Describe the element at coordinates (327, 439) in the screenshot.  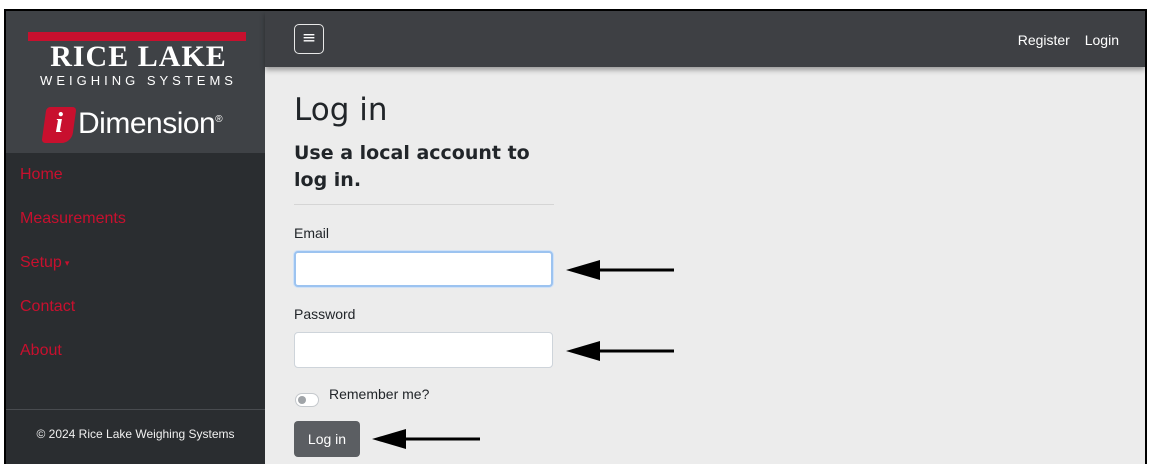
I see `login-submit-button: Log in` at that location.